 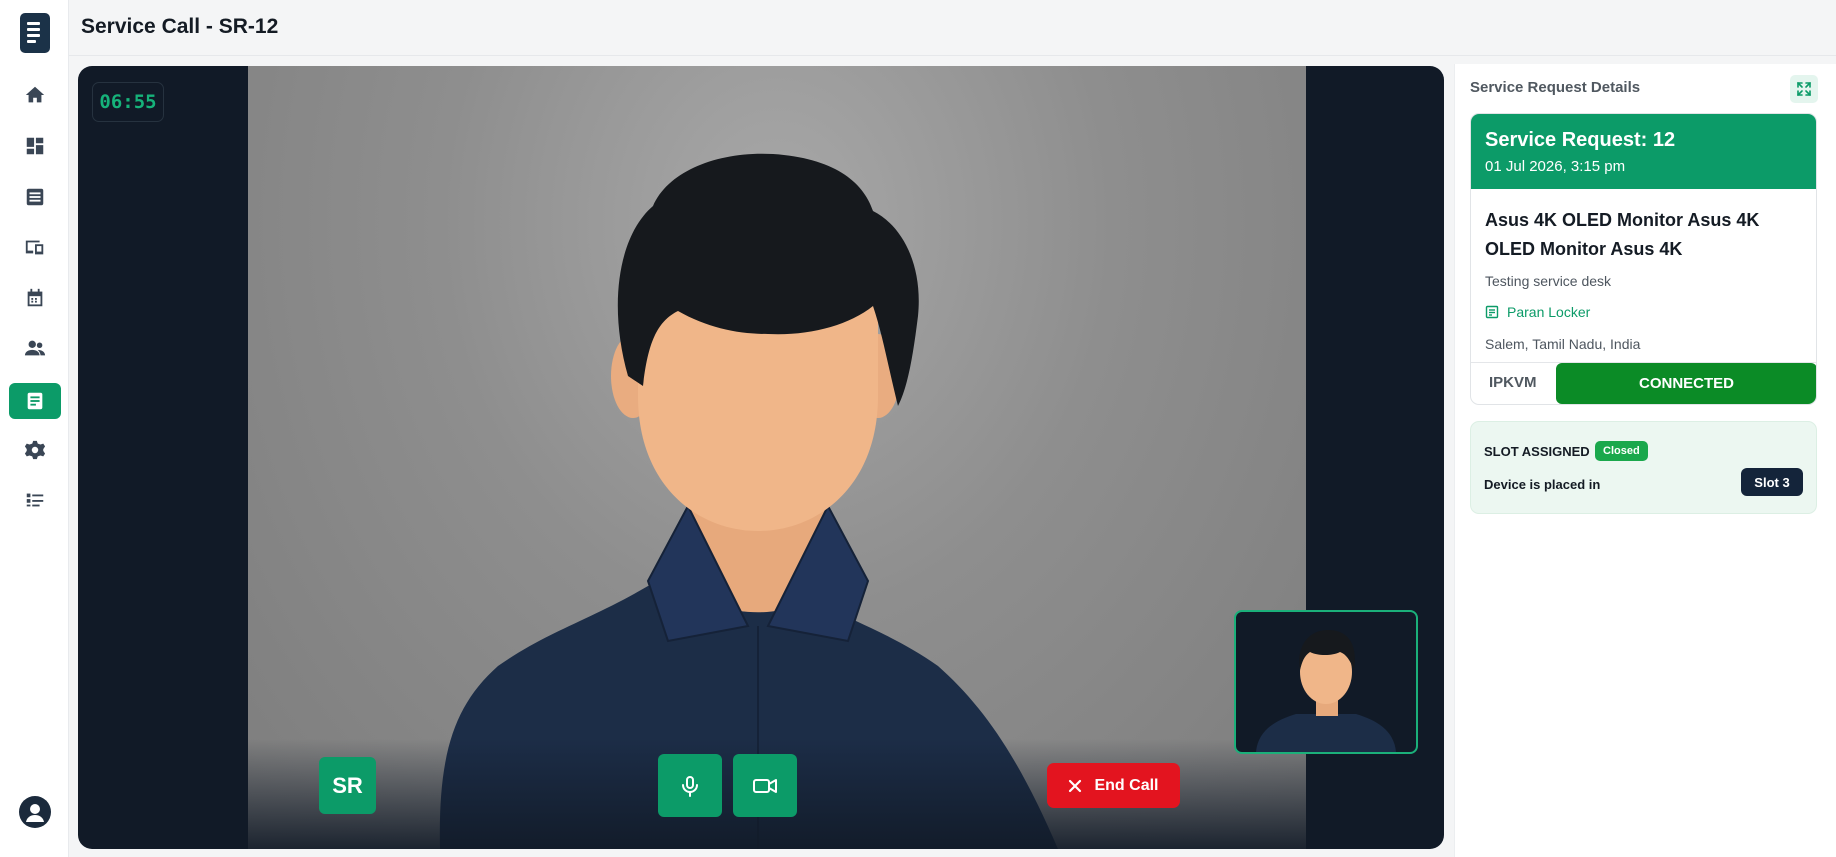 I want to click on sidebar-item-list, so click(x=35, y=500).